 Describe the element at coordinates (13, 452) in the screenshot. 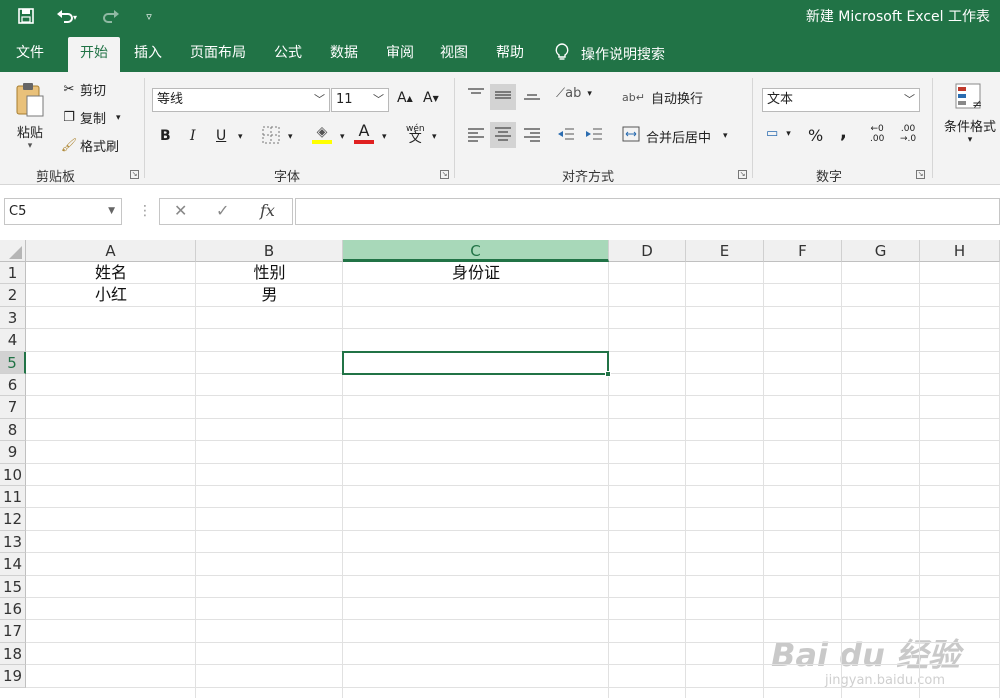

I see `row-header-9: 9` at that location.